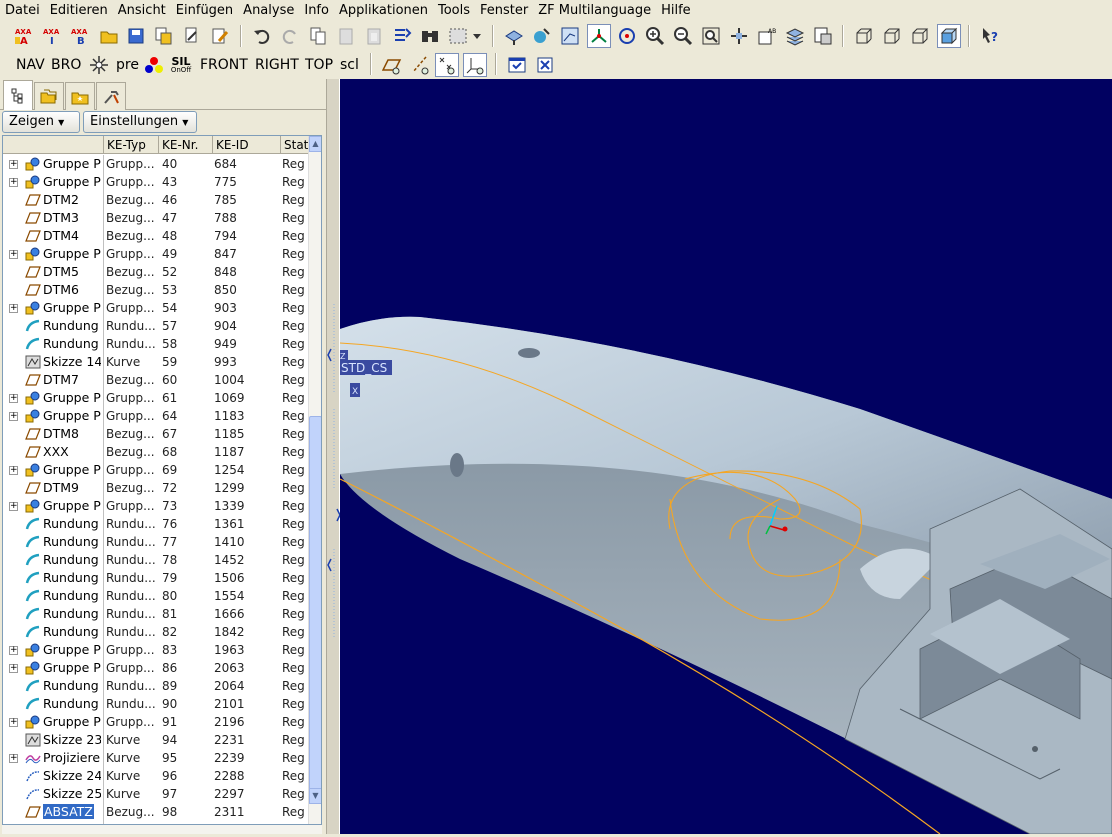  Describe the element at coordinates (155, 812) in the screenshot. I see `tree-row: ABSATZ Bezug... 98 2311 Reg` at that location.